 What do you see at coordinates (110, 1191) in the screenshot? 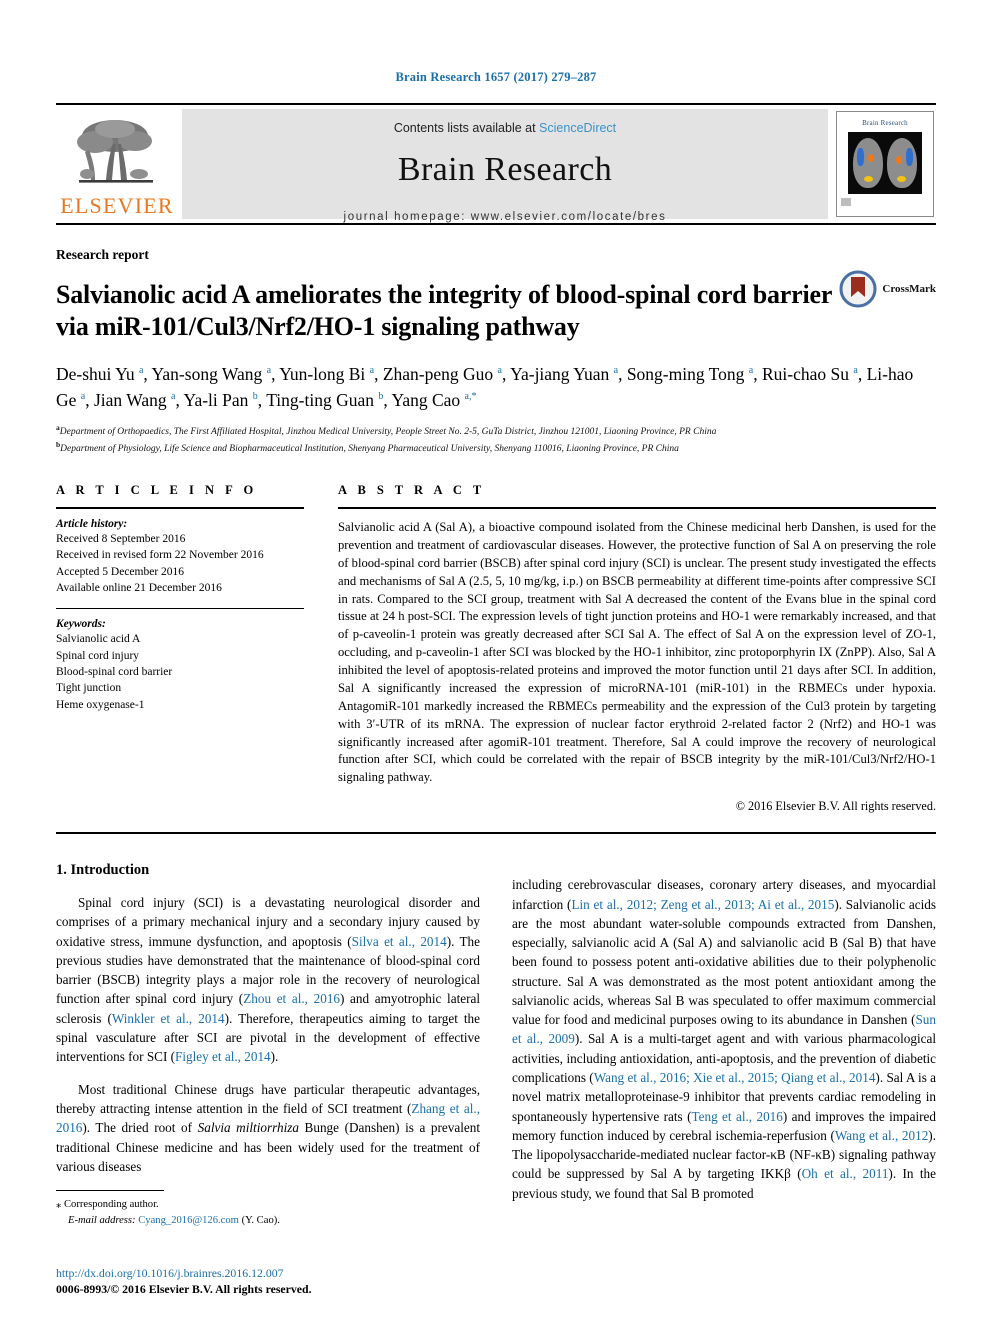
I see `footnote-rule` at bounding box center [110, 1191].